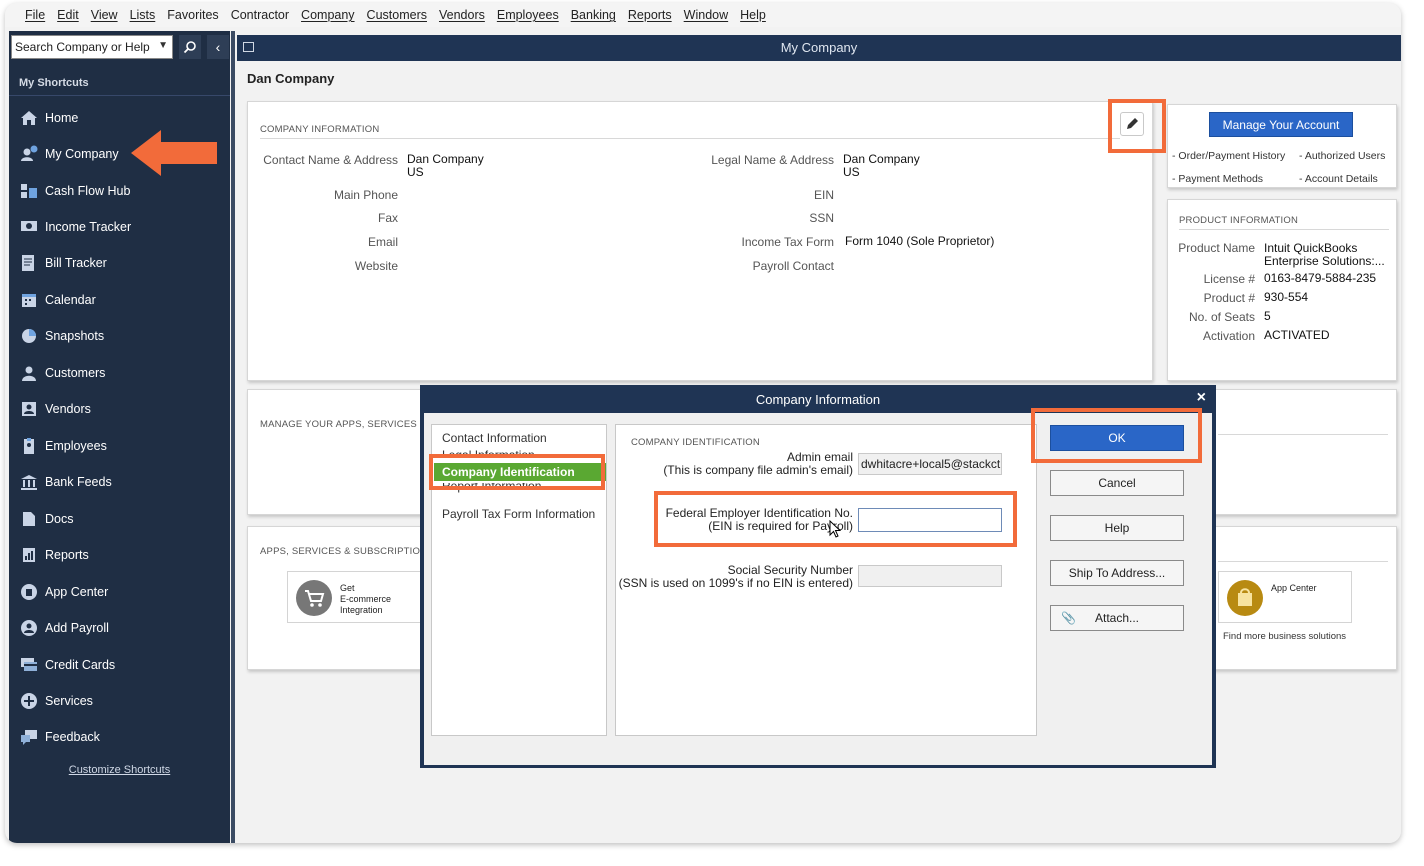 Image resolution: width=1424 pixels, height=866 pixels. What do you see at coordinates (77, 592) in the screenshot?
I see `sidebar-item-label: App Center` at bounding box center [77, 592].